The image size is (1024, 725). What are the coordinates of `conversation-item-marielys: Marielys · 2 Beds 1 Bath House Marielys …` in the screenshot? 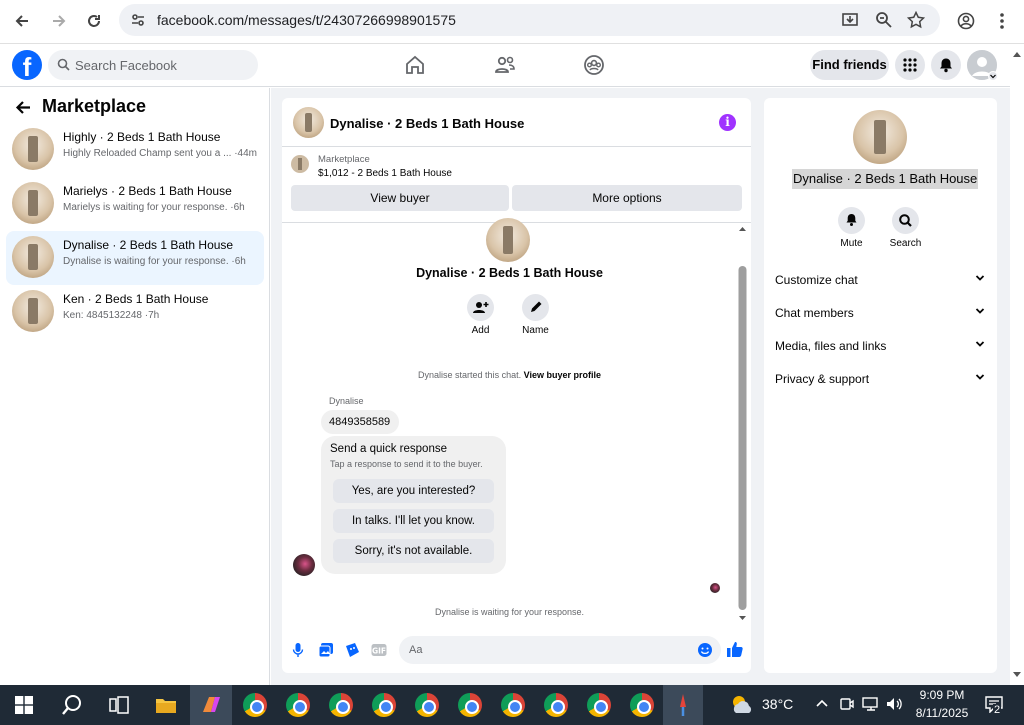 It's located at (135, 204).